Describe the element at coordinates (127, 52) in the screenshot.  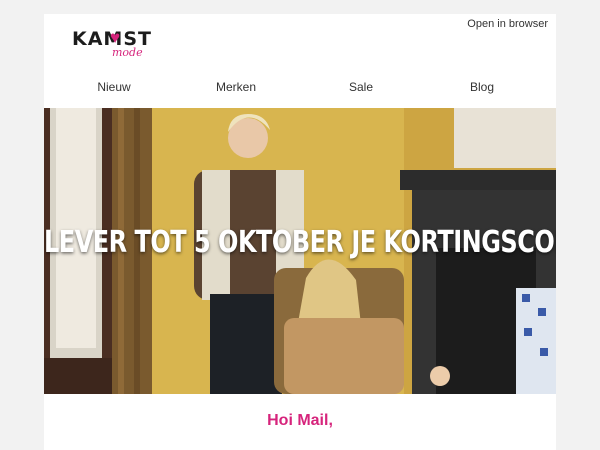
I see `logo-subtext: mode` at that location.